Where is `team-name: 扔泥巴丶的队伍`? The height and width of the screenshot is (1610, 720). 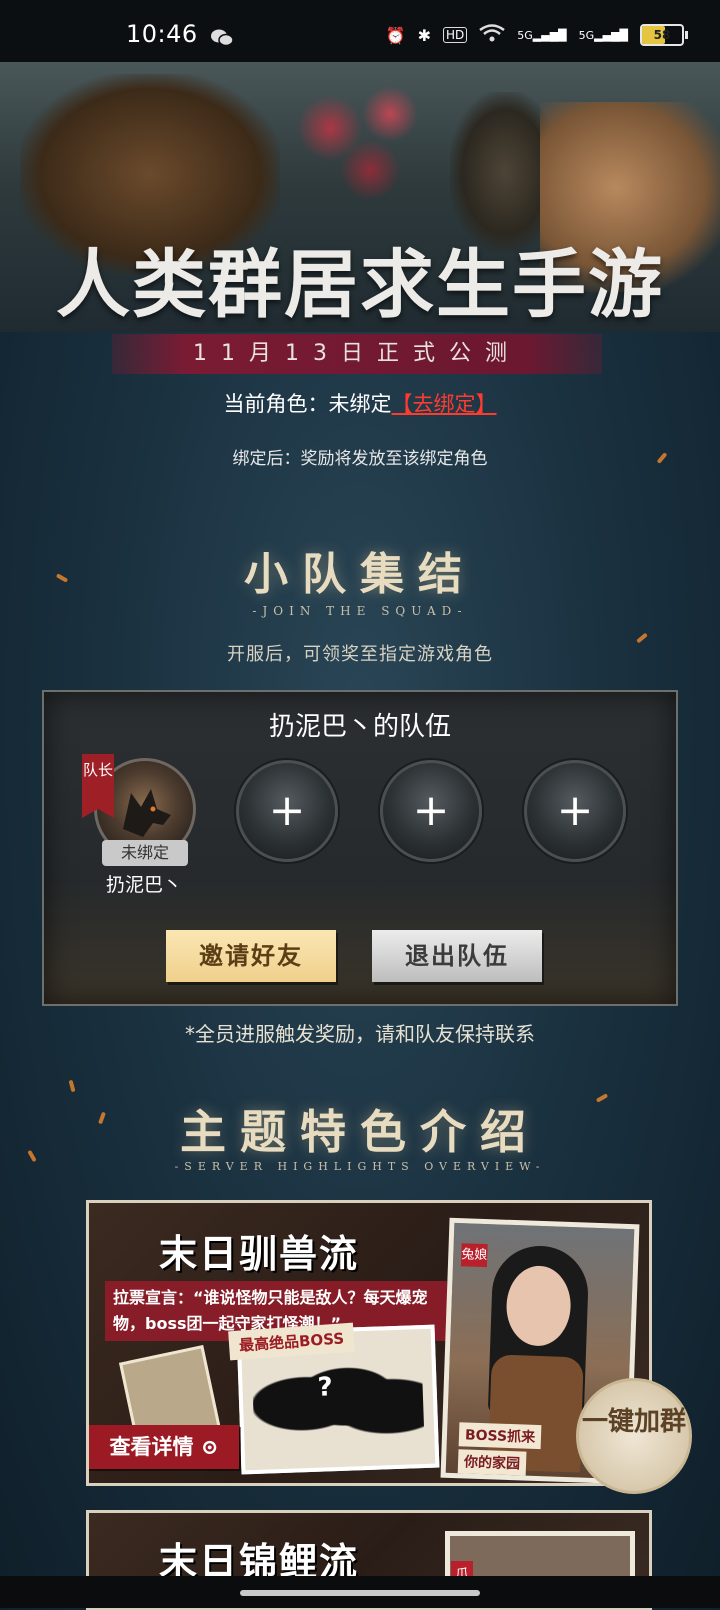 team-name: 扔泥巴丶的队伍 is located at coordinates (359, 727).